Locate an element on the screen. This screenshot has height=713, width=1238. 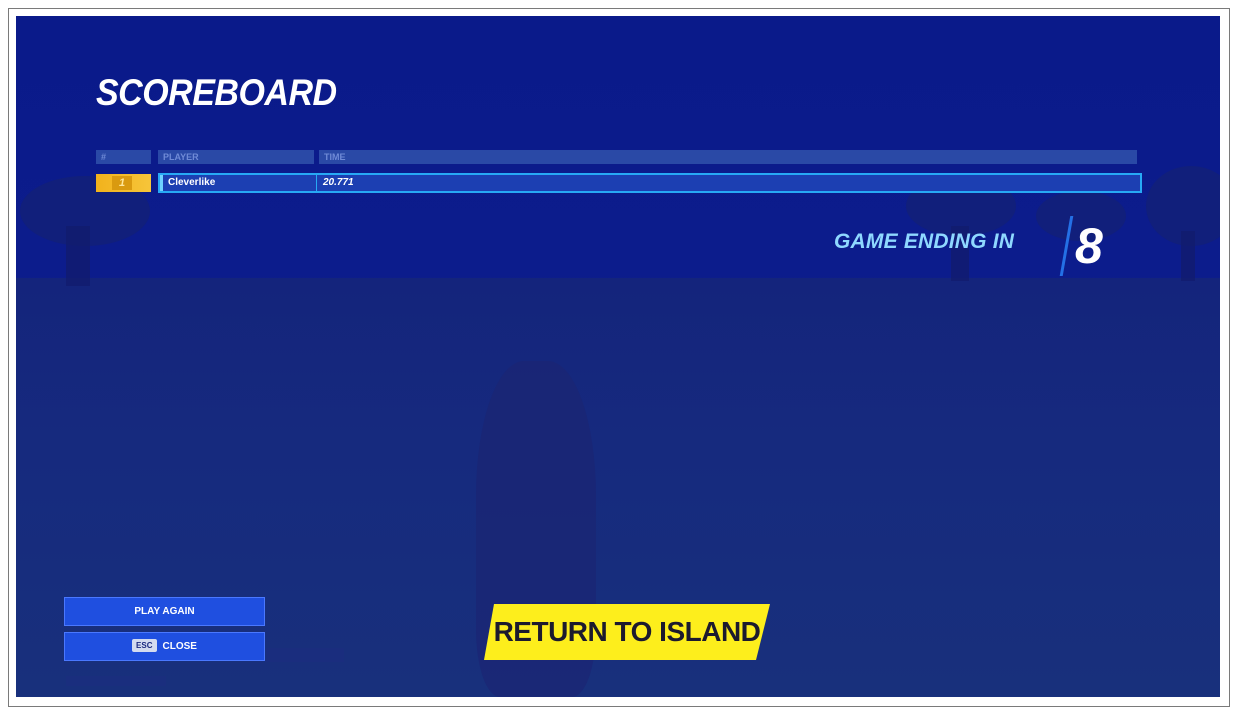
close-label: CLOSE is located at coordinates (179, 646).